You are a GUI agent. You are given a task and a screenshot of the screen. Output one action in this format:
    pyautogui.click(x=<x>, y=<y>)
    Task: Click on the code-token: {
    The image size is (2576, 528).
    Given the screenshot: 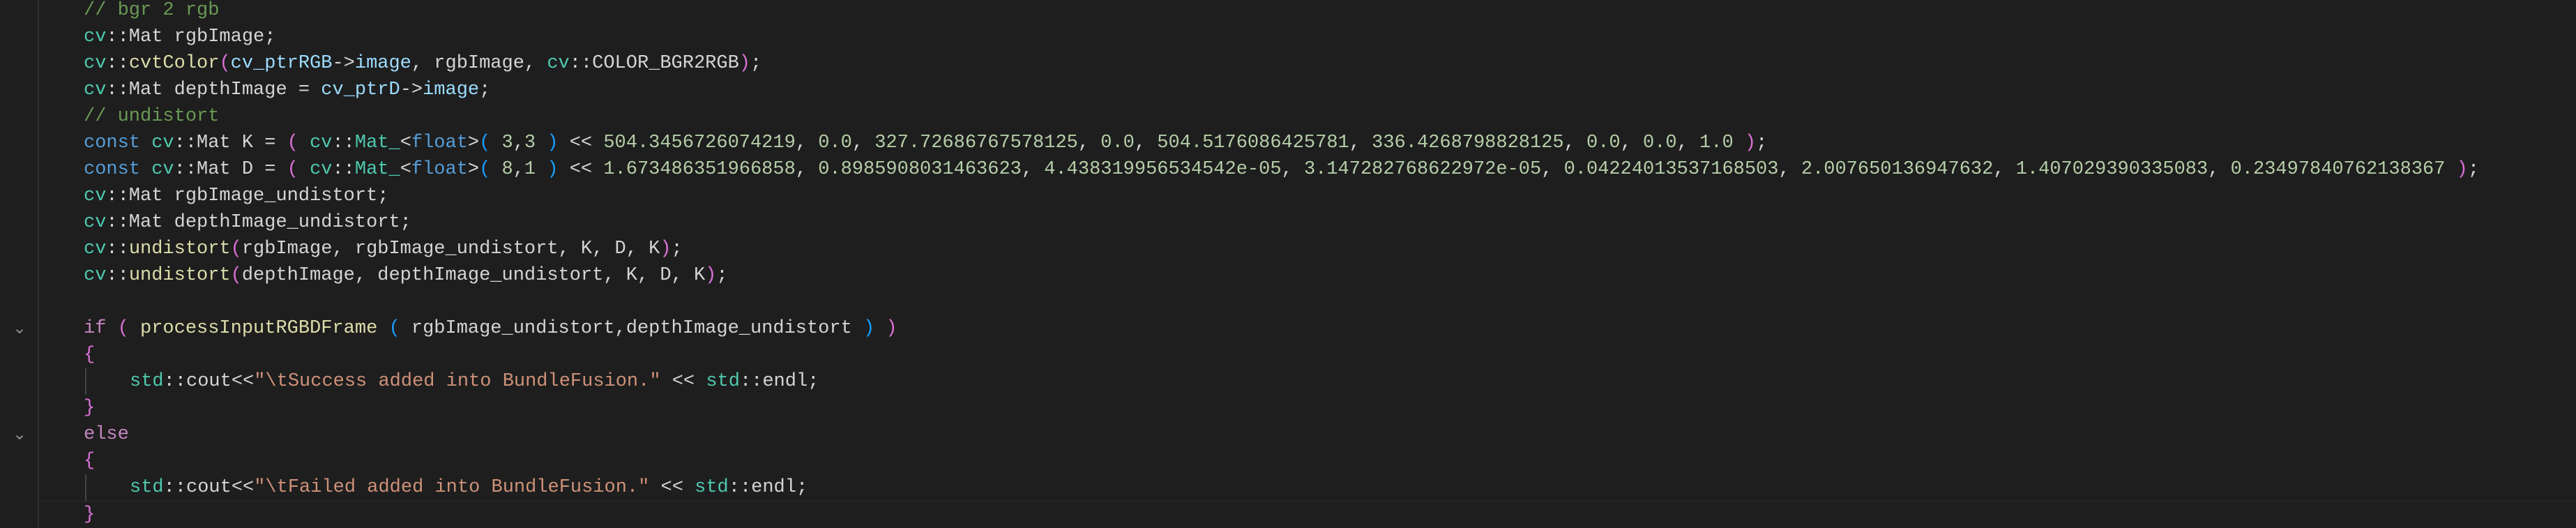 What is the action you would take?
    pyautogui.click(x=90, y=355)
    